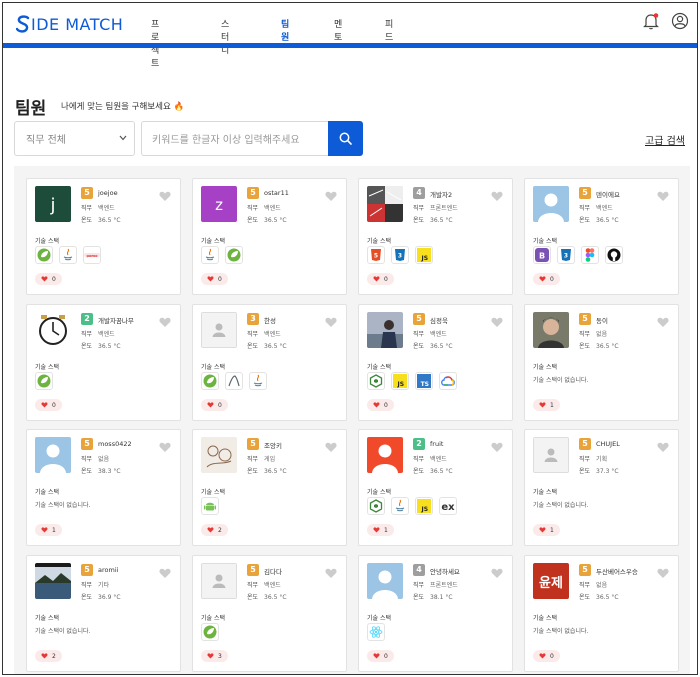 This screenshot has height=677, width=700. Describe the element at coordinates (389, 30) in the screenshot. I see `nav-feed: 피드` at that location.